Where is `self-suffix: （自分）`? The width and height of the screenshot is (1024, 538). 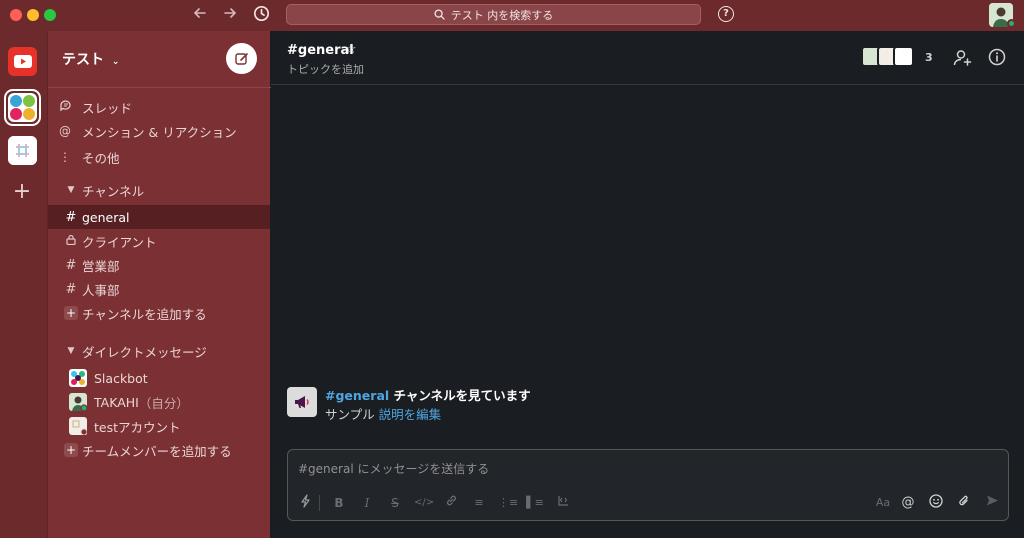
self-suffix: （自分） is located at coordinates (163, 403).